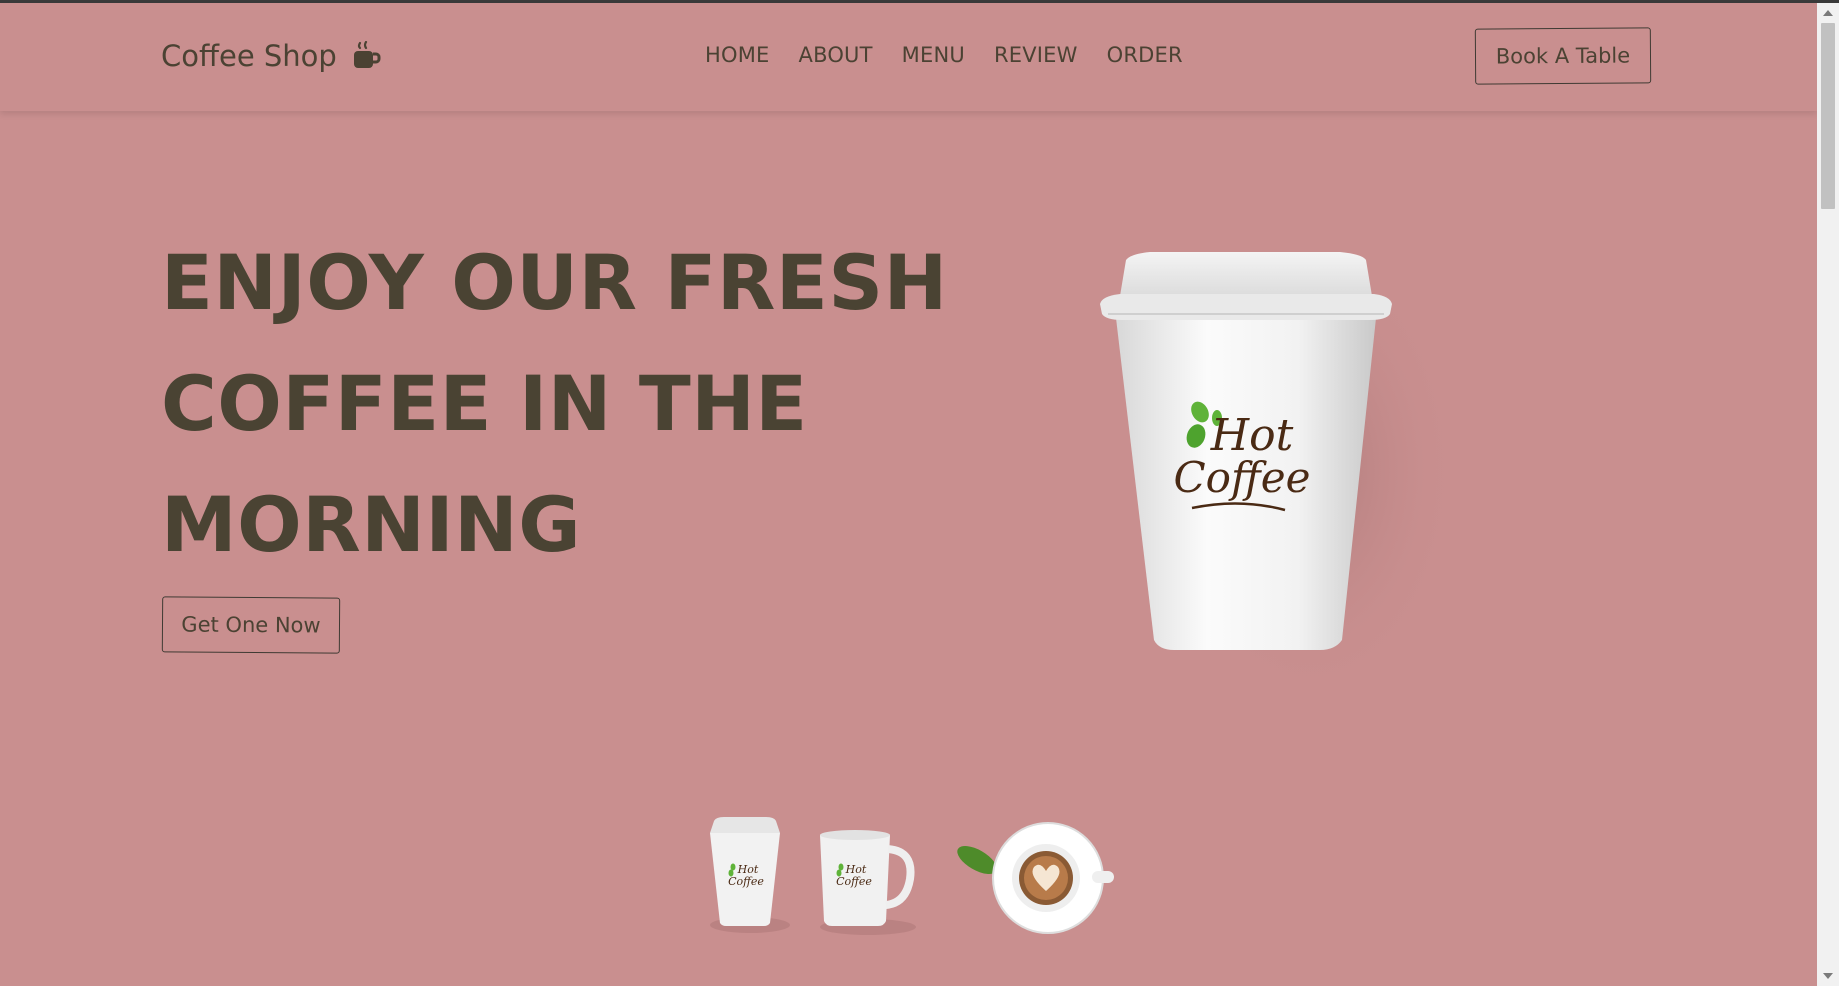 The height and width of the screenshot is (986, 1839). I want to click on nav-about: ABOUT, so click(836, 55).